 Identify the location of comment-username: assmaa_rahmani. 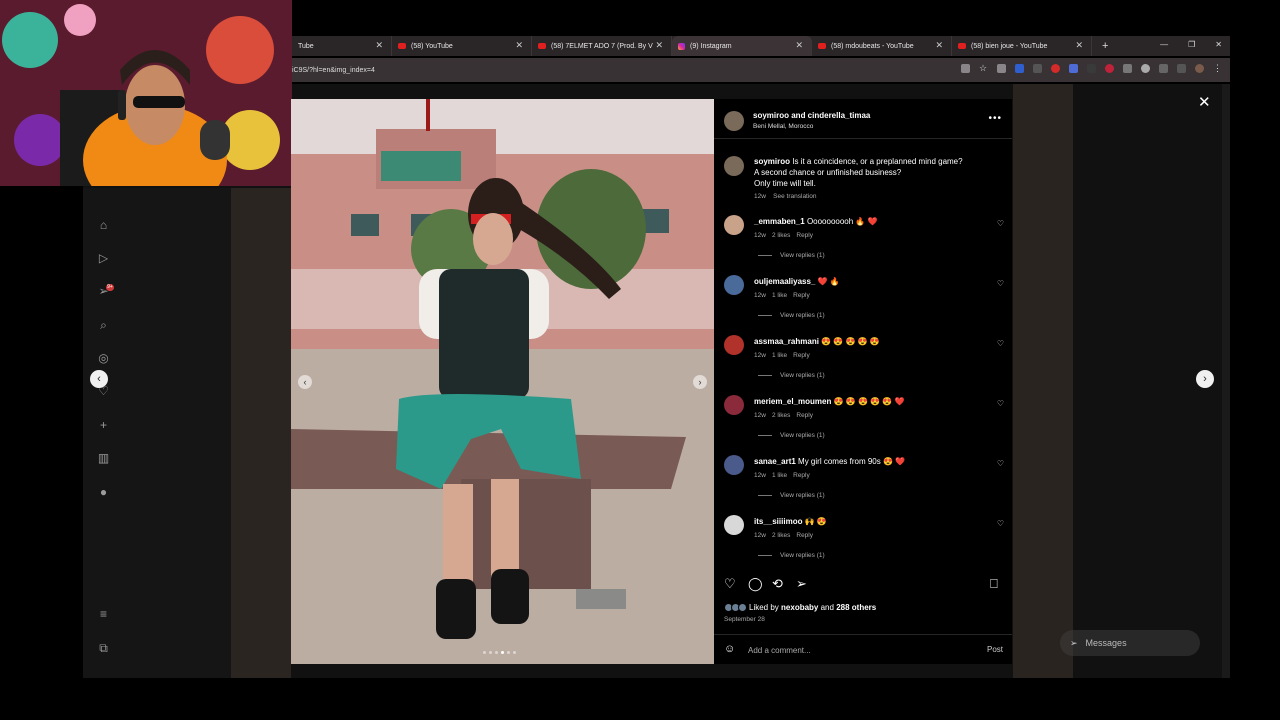
(786, 341).